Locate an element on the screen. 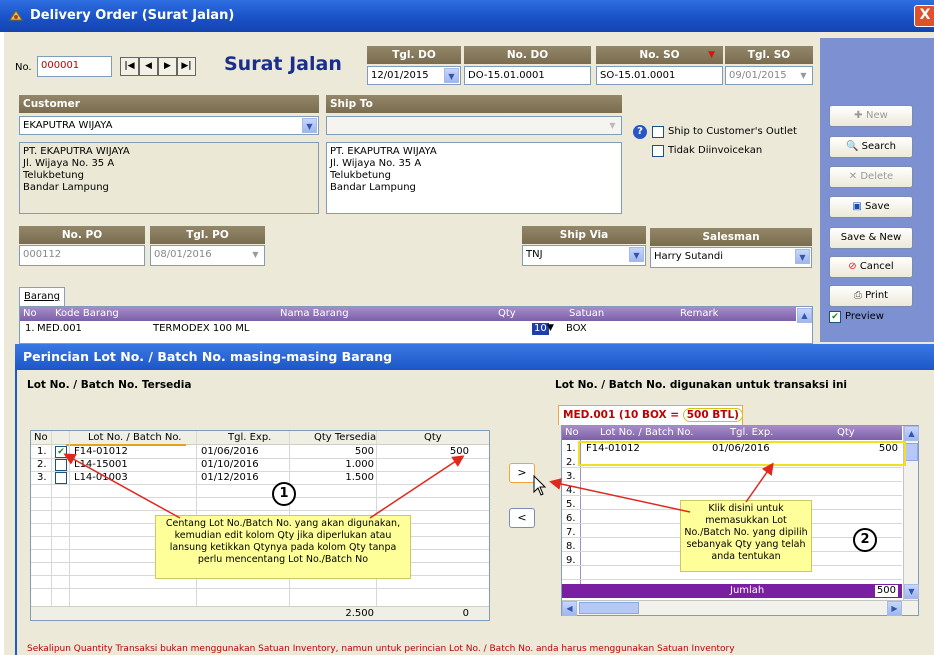 The width and height of the screenshot is (934, 655). ship-to-select: ▼ is located at coordinates (474, 125).